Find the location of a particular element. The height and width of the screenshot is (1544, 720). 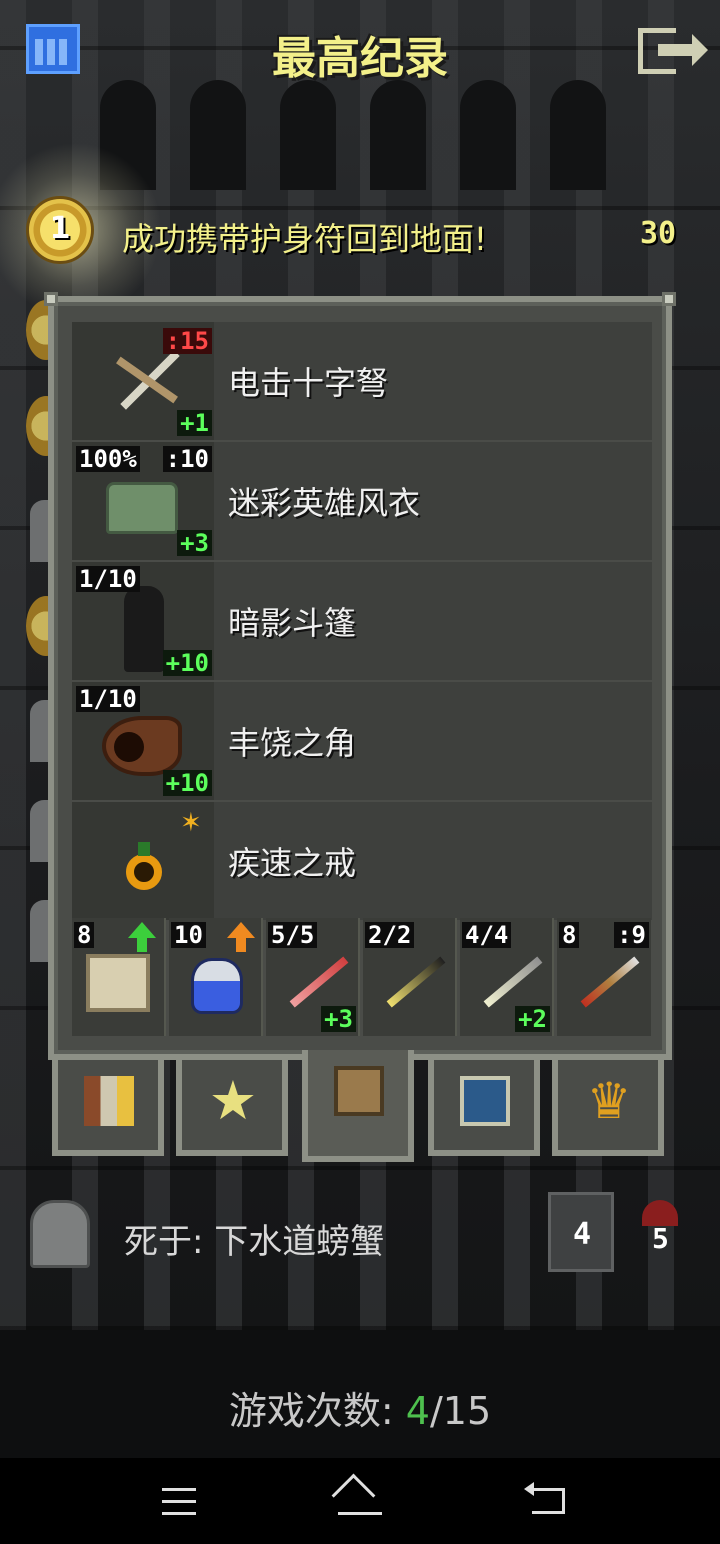

quickslot: 8 is located at coordinates (119, 977).